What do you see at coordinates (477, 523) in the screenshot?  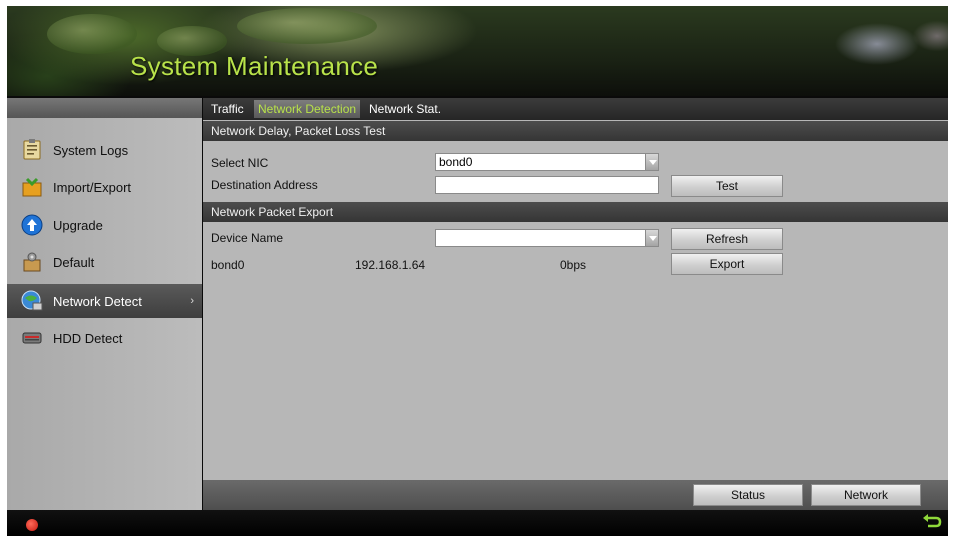 I see `bottom-status-bar` at bounding box center [477, 523].